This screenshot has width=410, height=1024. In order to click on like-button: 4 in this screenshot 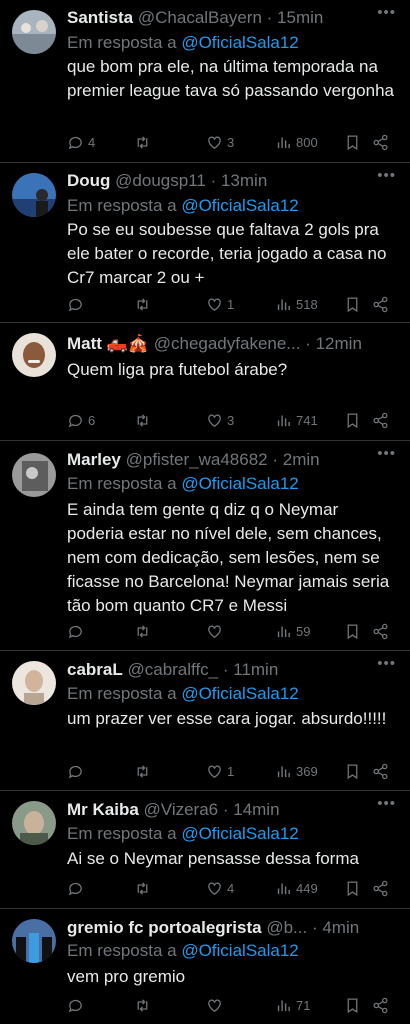, I will do `click(220, 888)`.